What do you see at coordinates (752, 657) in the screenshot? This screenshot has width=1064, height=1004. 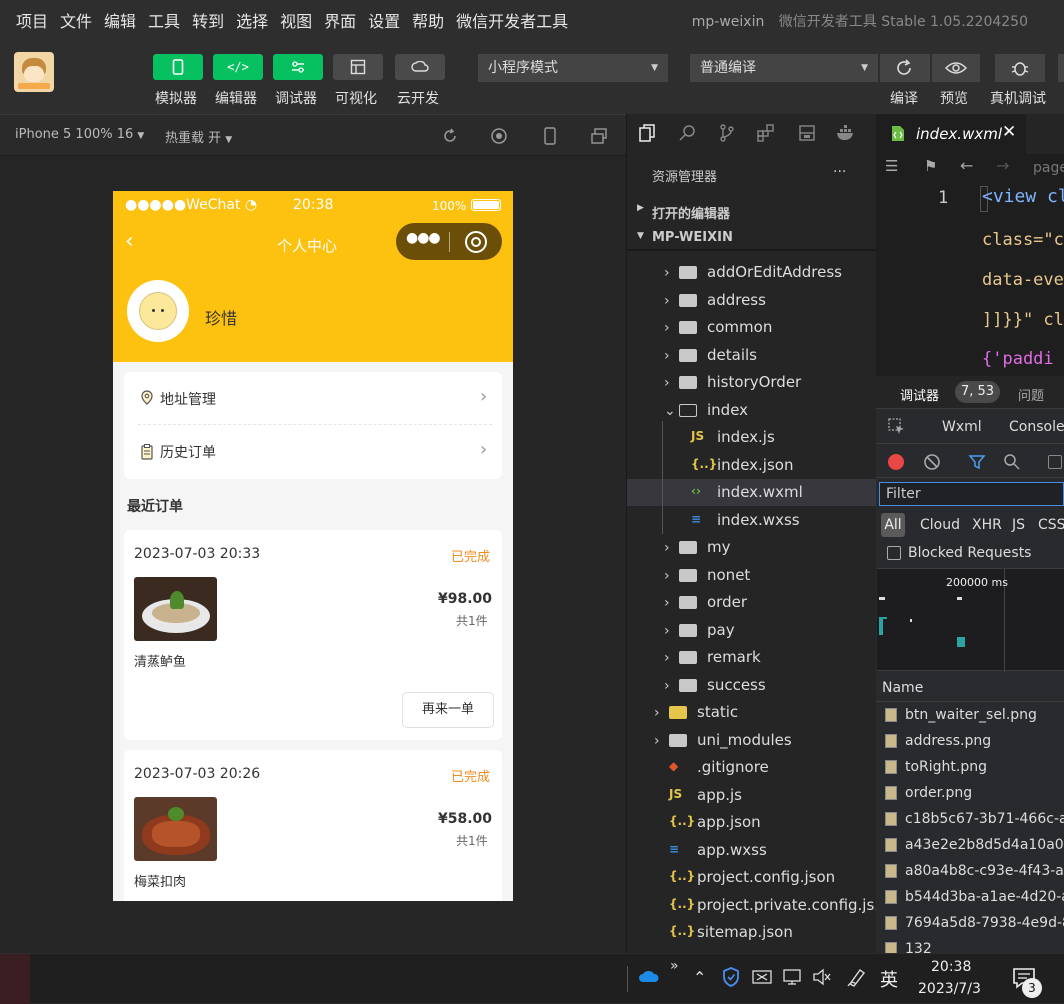 I see `tree-item-remark: › remark` at bounding box center [752, 657].